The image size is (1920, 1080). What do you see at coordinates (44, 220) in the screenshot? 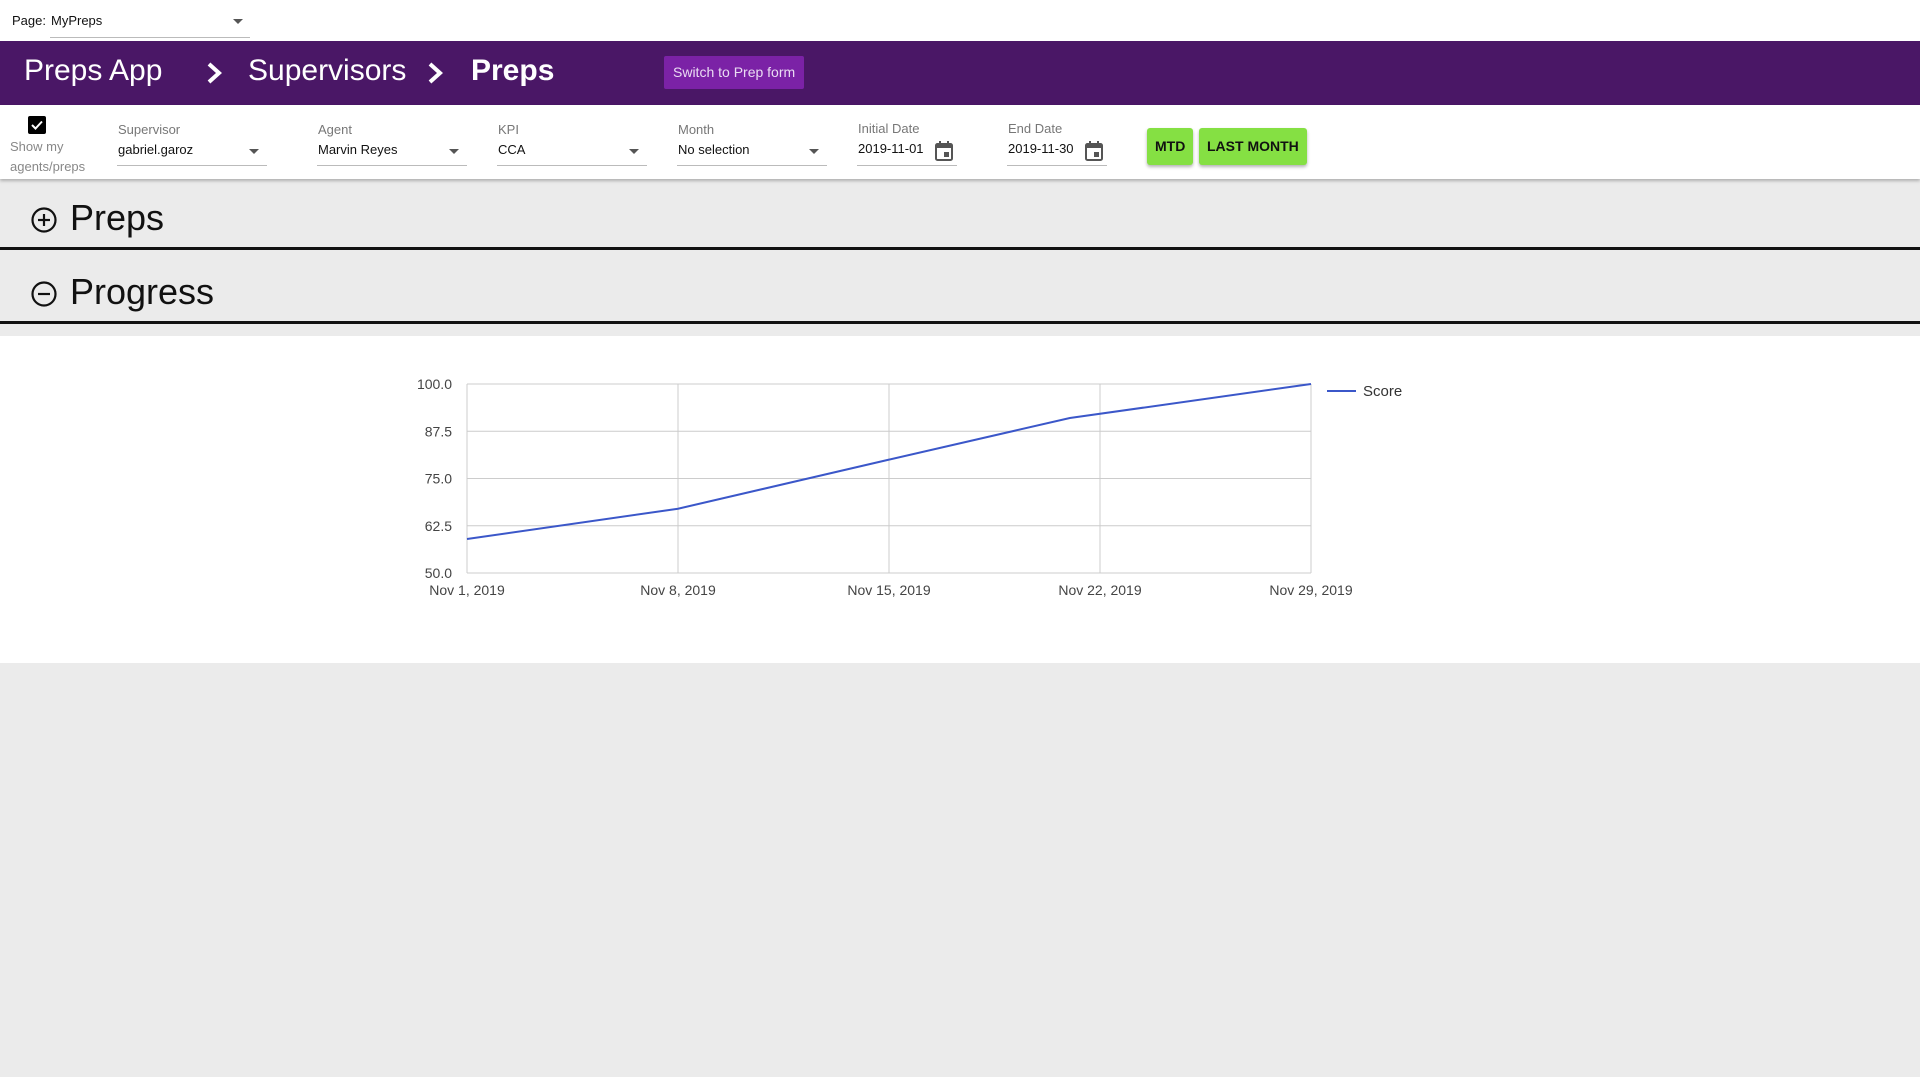
I see `plus-circle-icon` at bounding box center [44, 220].